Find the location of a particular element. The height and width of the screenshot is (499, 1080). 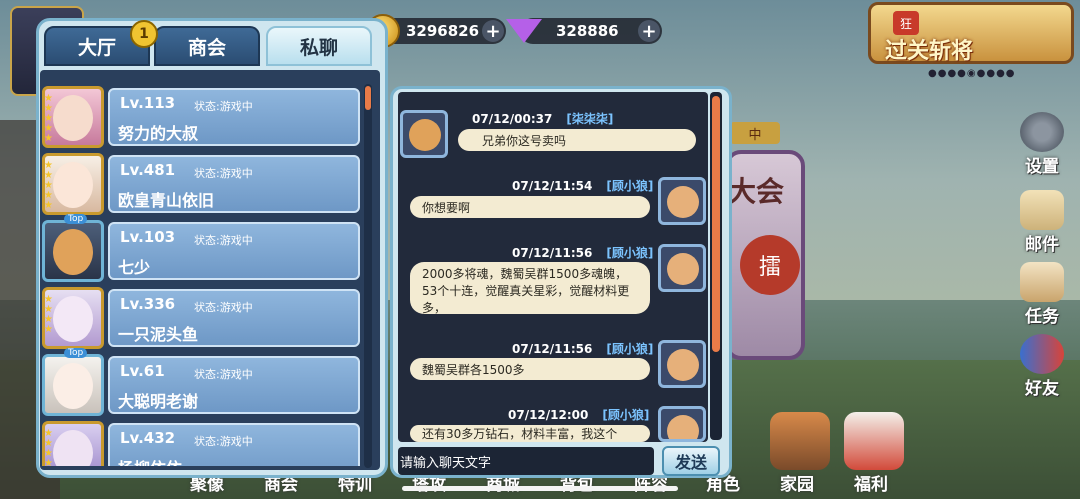

friend-row: ★★★★★ Lv.432 状态:游戏中 杨柳依依 is located at coordinates (202, 443).